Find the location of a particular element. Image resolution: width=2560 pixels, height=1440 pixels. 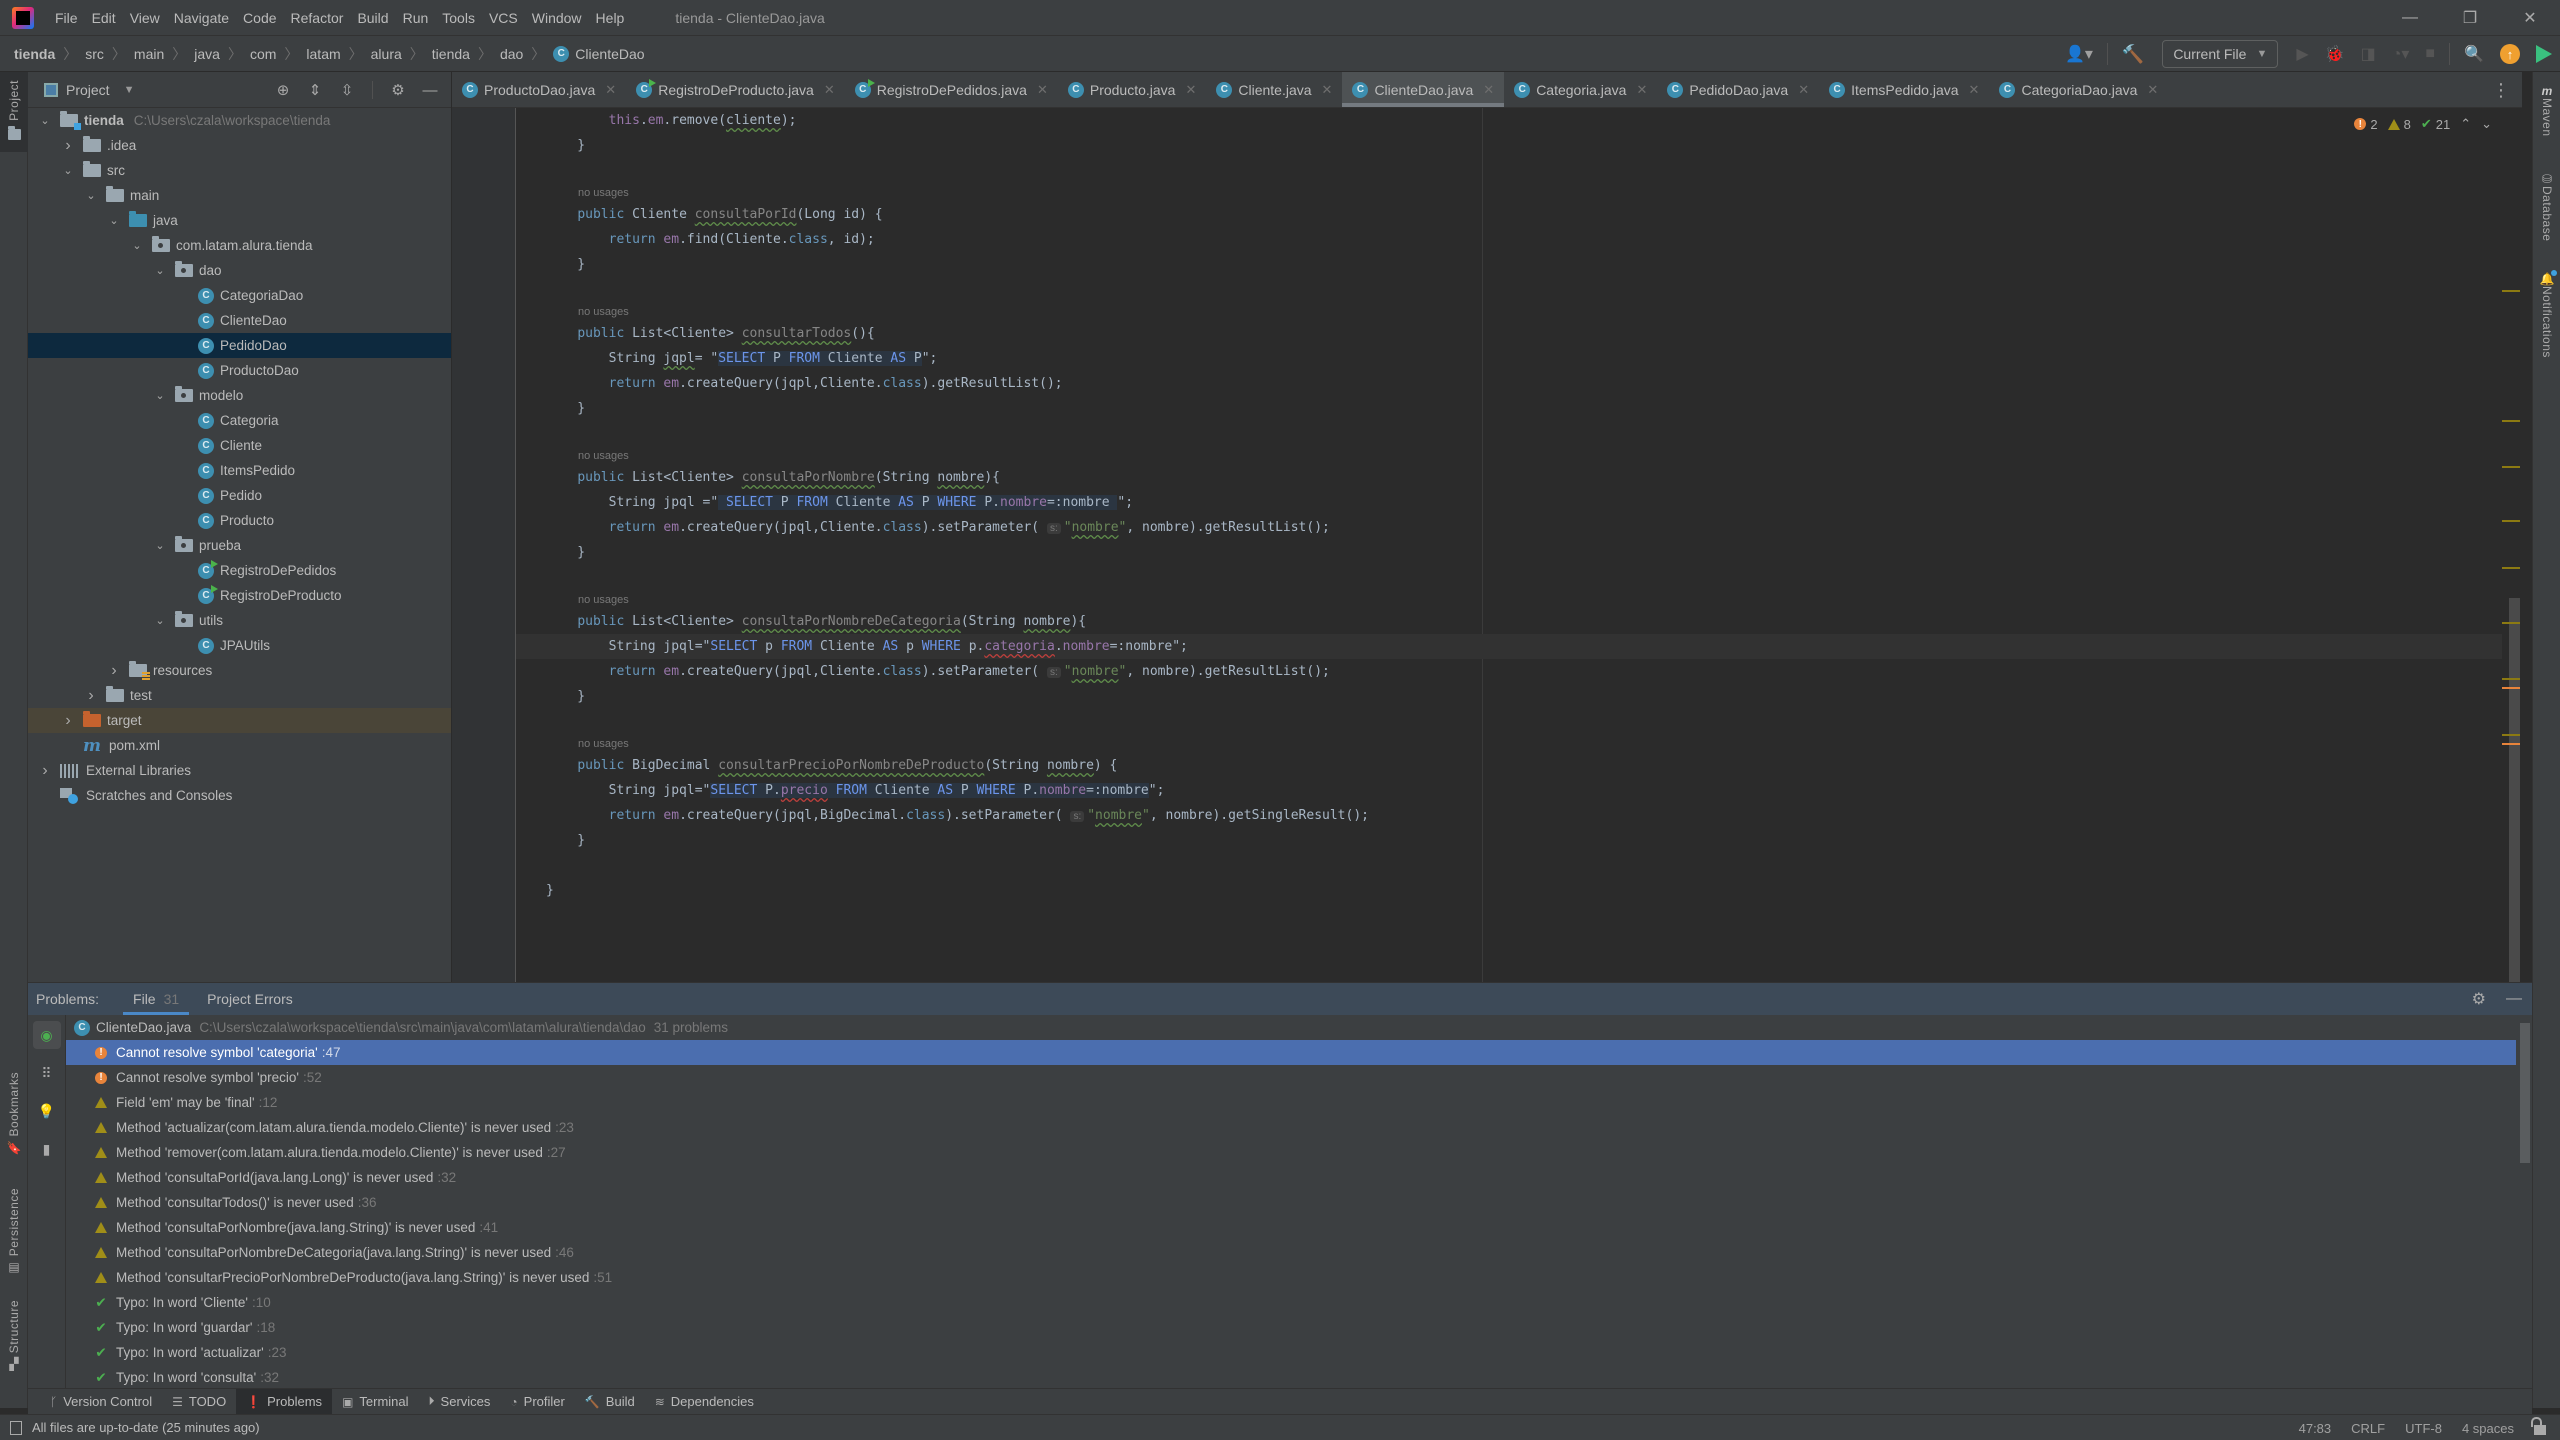

code-line: 39 } is located at coordinates (1509, 408).